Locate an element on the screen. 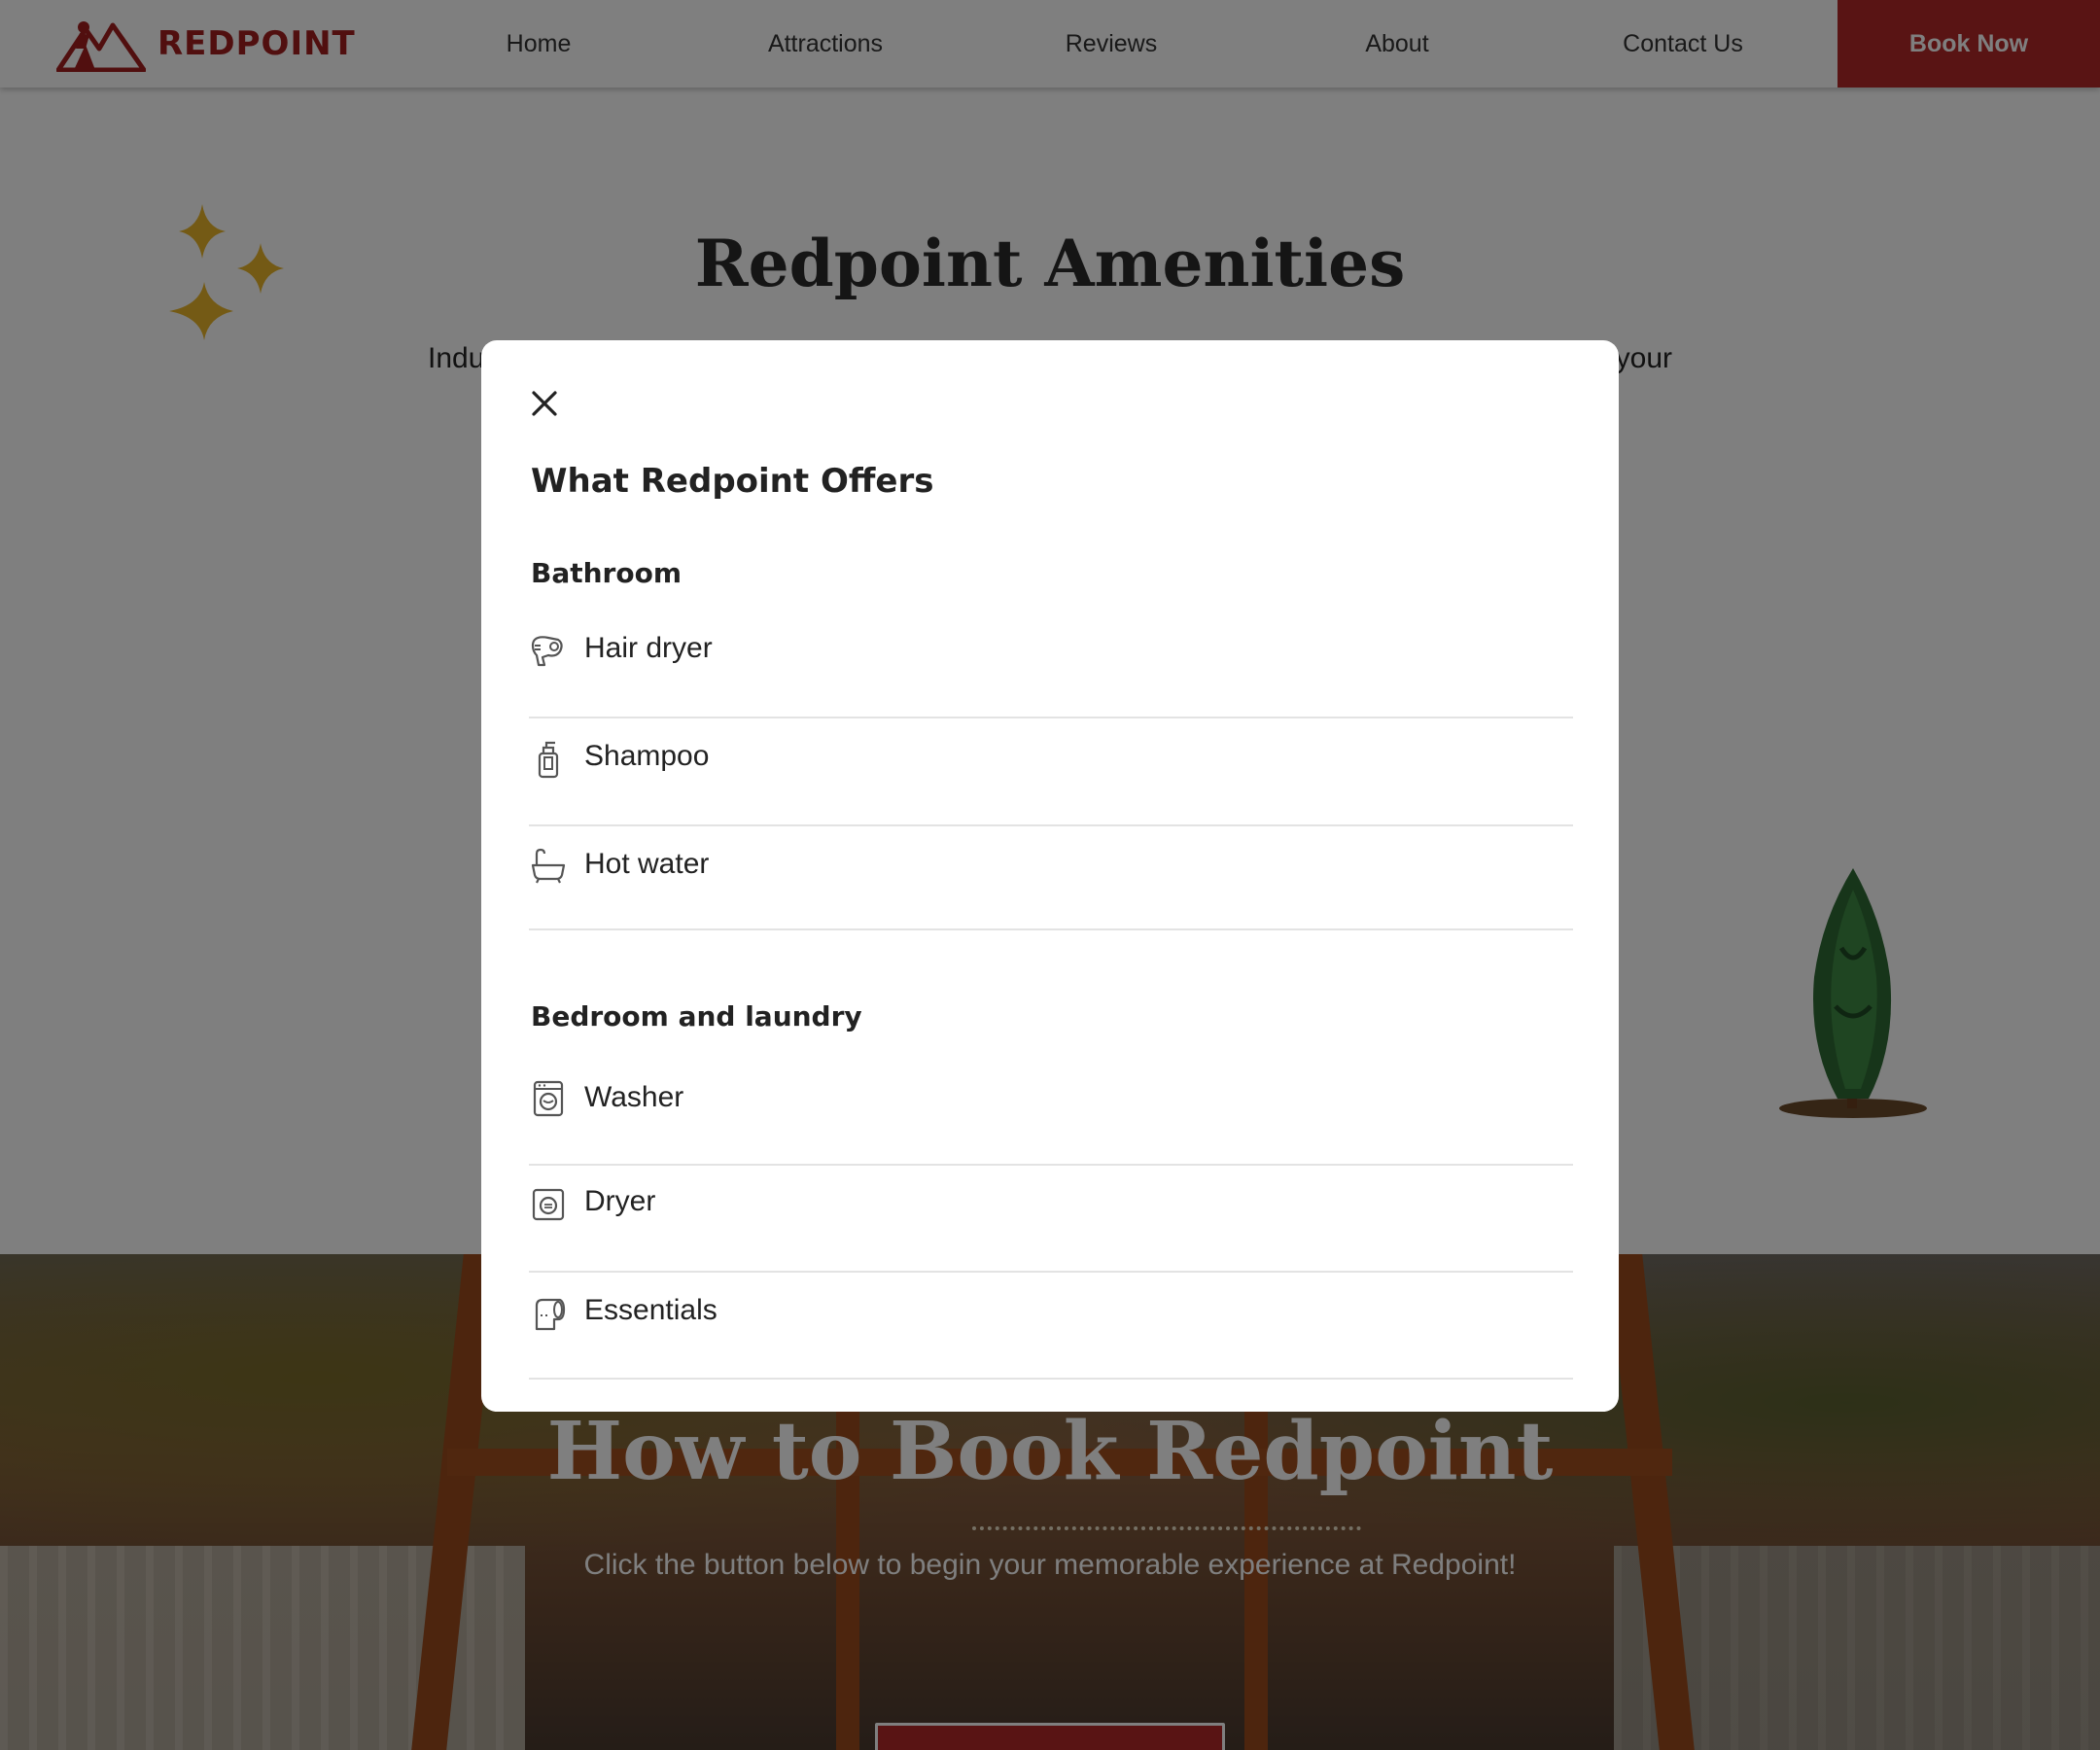 The height and width of the screenshot is (1750, 2100). dryer-icon is located at coordinates (548, 1204).